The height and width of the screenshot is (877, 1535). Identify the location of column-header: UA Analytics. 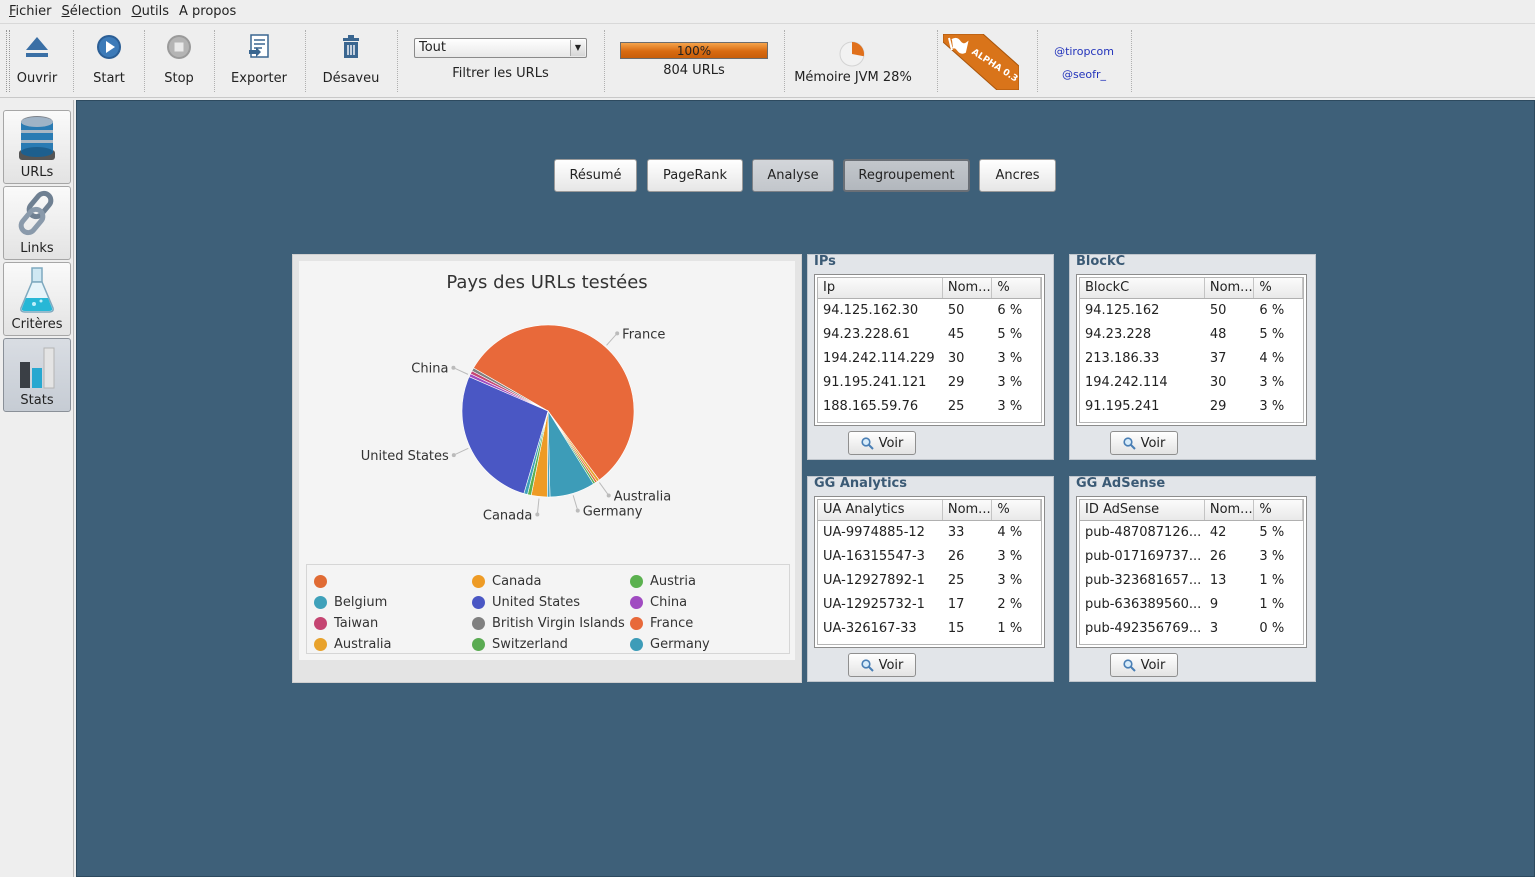
(880, 510).